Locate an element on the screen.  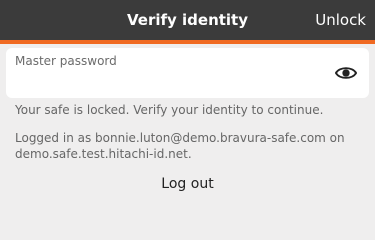
logout-row: Log out is located at coordinates (187, 184).